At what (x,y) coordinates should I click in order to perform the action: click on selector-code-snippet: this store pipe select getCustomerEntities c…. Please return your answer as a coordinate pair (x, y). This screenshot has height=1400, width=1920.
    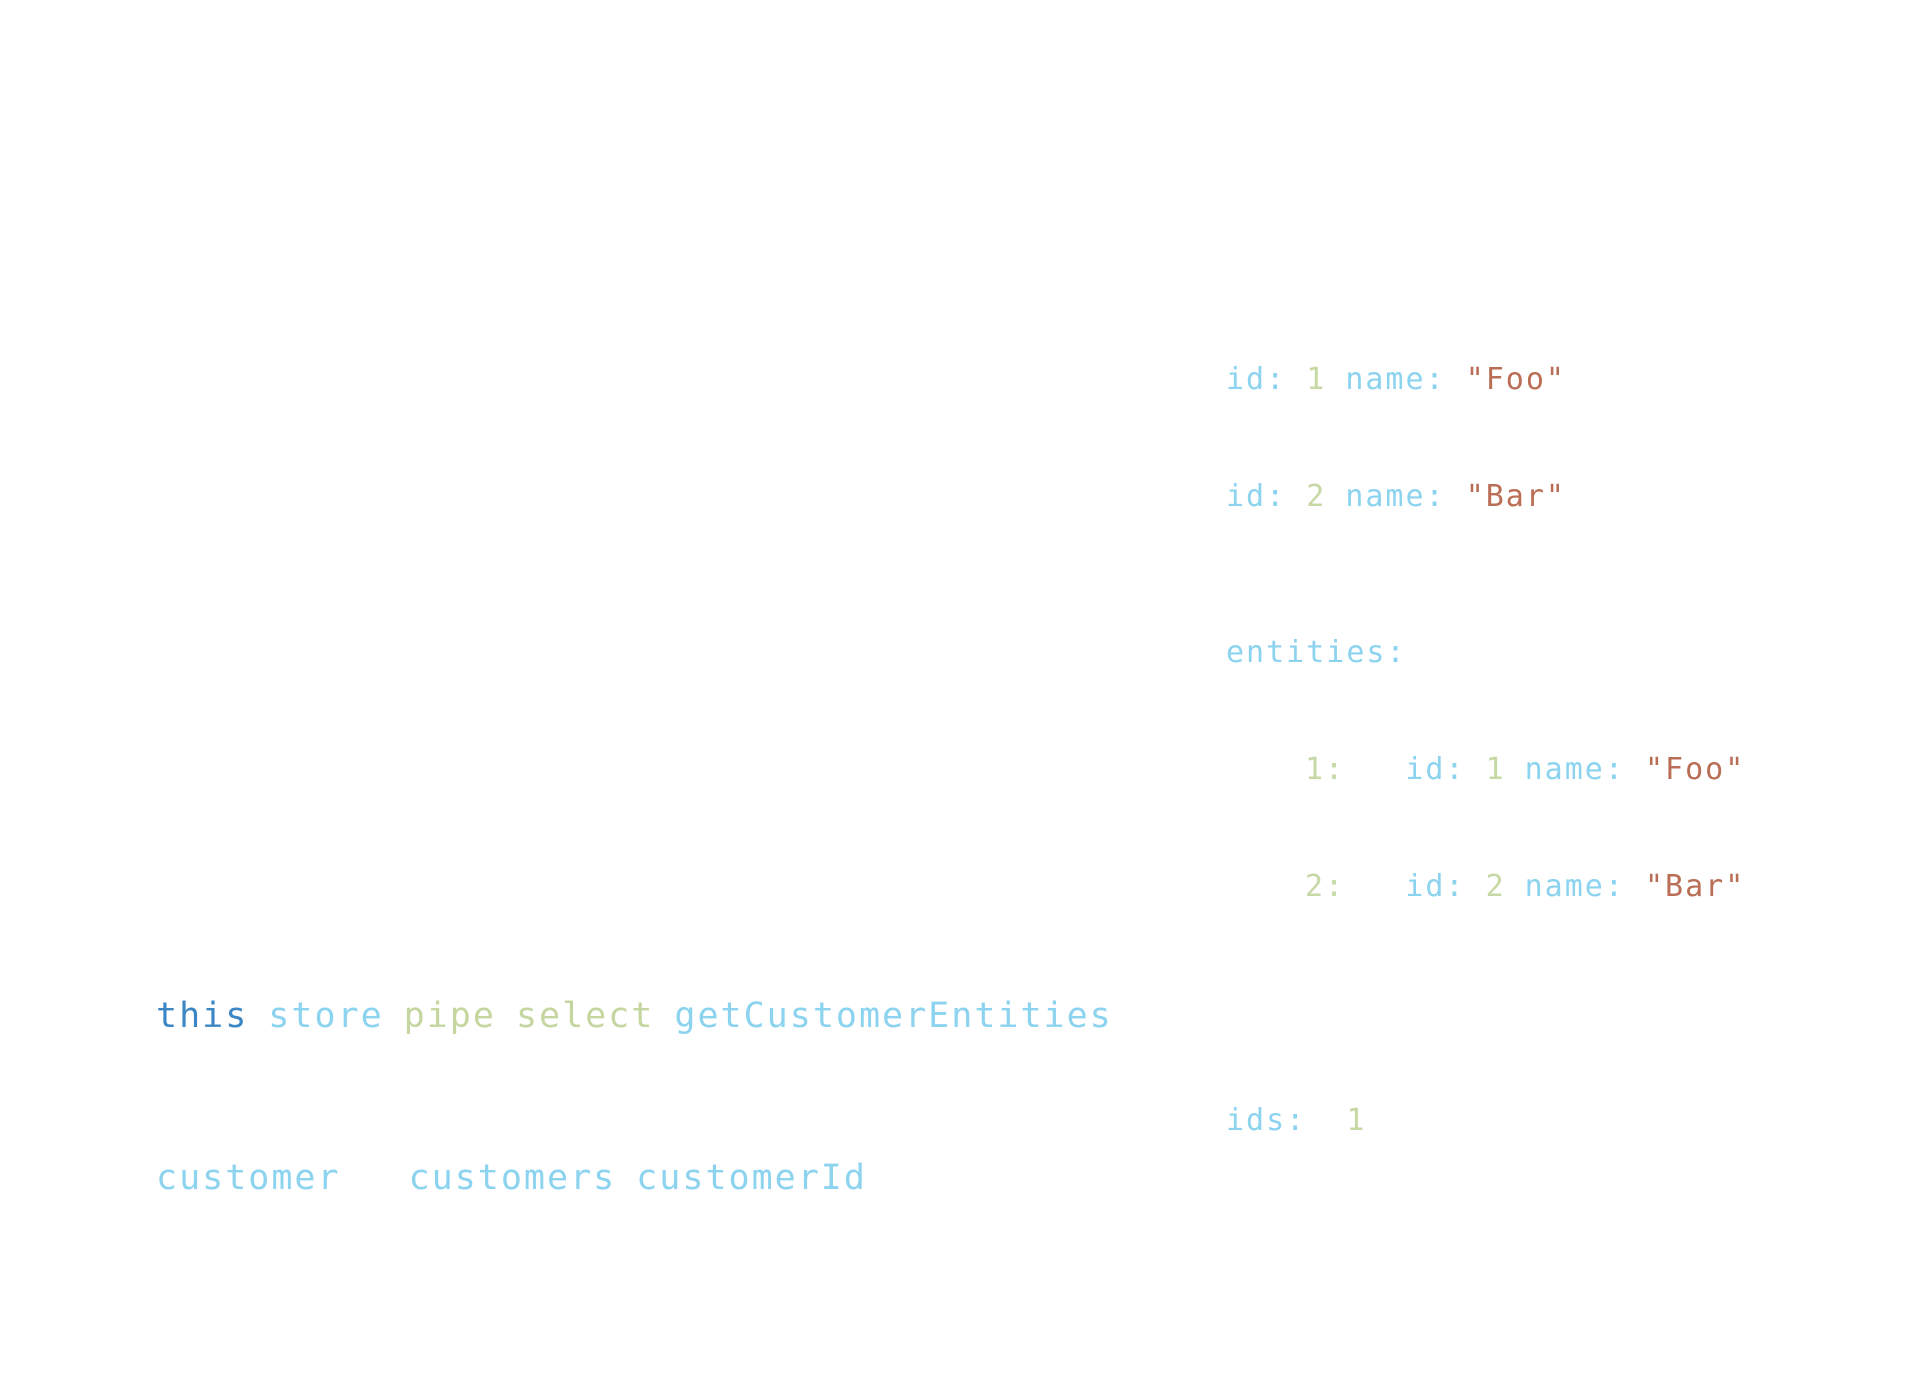
    Looking at the image, I should click on (634, 1070).